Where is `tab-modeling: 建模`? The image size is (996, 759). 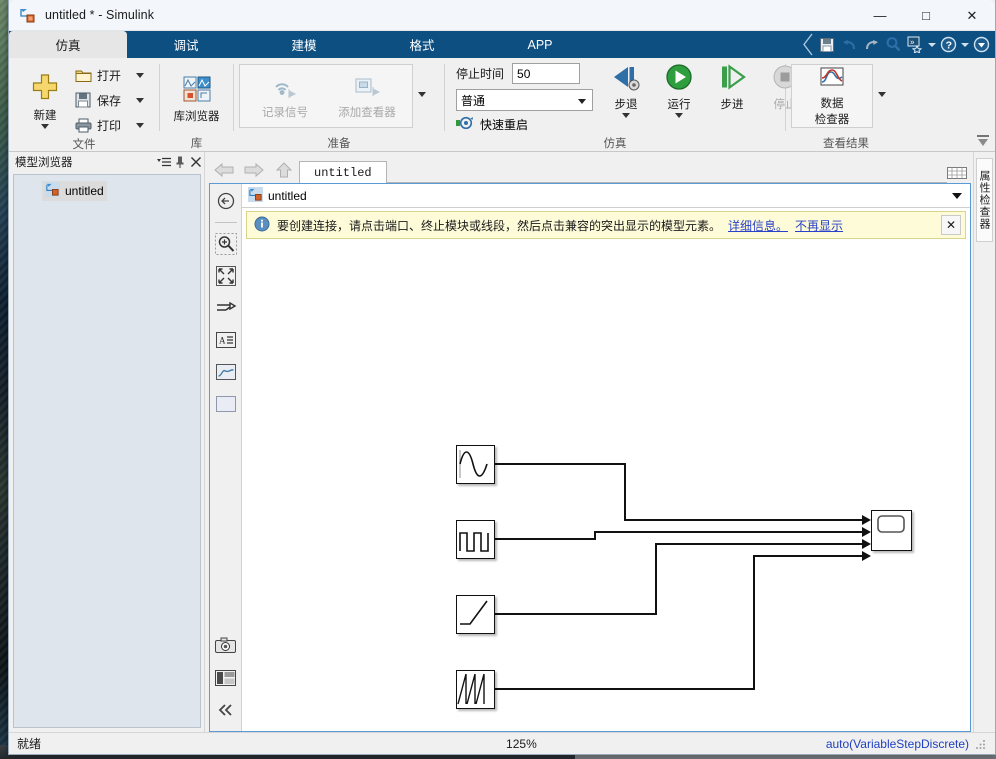
tab-modeling: 建模 is located at coordinates (304, 44).